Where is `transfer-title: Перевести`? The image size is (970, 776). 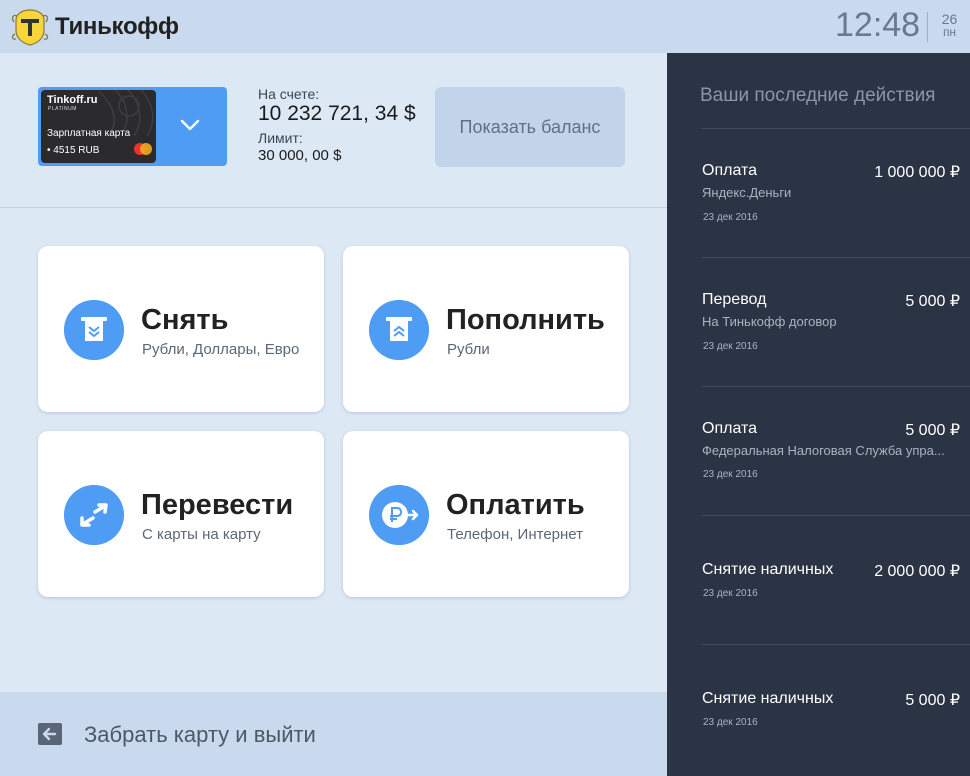
transfer-title: Перевести is located at coordinates (217, 505).